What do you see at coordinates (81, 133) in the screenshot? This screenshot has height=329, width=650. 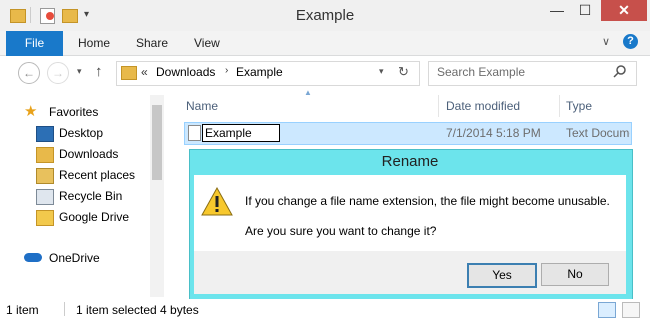 I see `nav-desktop-label: Desktop` at bounding box center [81, 133].